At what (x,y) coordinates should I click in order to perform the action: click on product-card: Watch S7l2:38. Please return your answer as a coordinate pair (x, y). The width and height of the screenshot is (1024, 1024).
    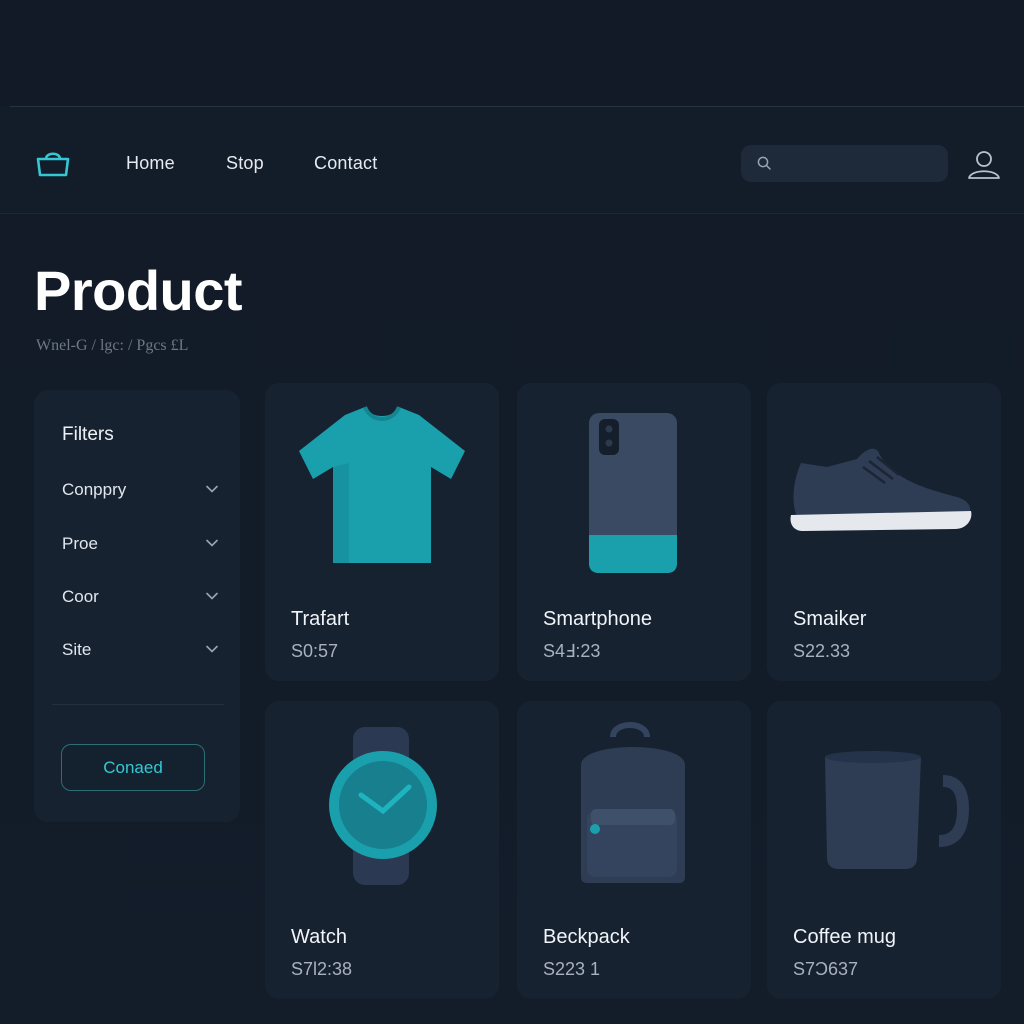
    Looking at the image, I should click on (382, 850).